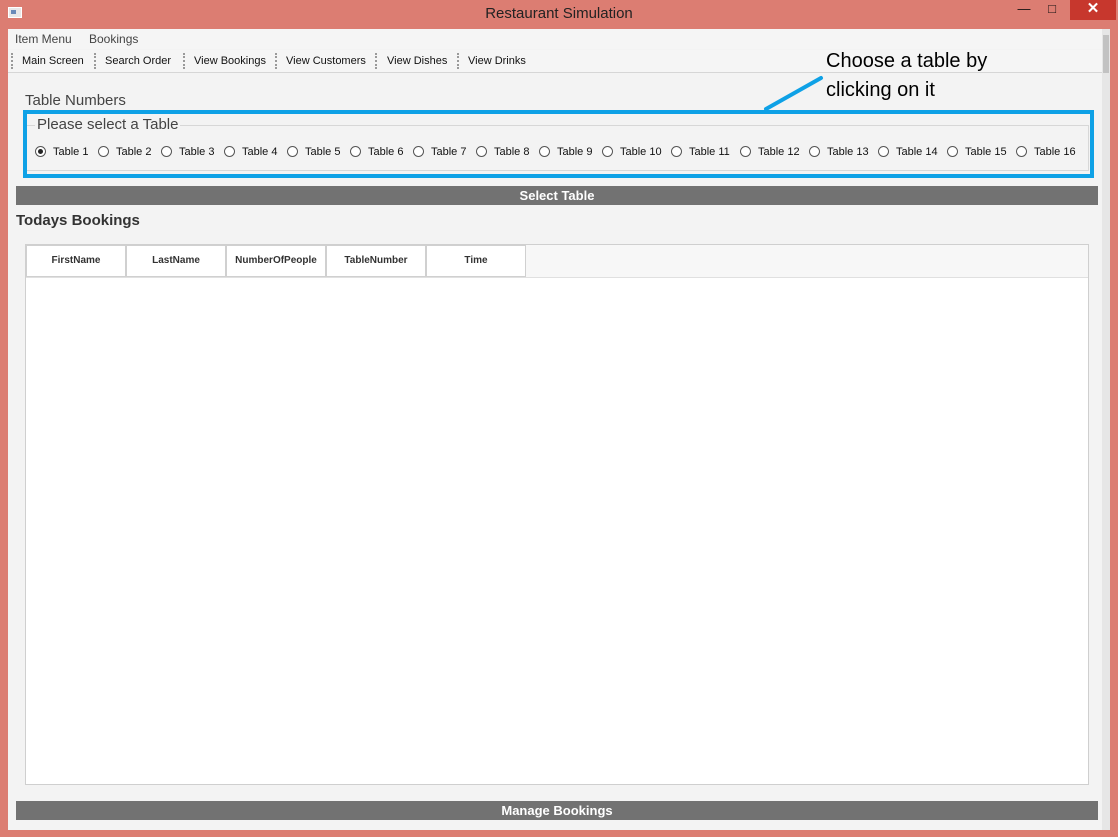 This screenshot has height=837, width=1118. What do you see at coordinates (138, 61) in the screenshot?
I see `search-order-button: Search Order` at bounding box center [138, 61].